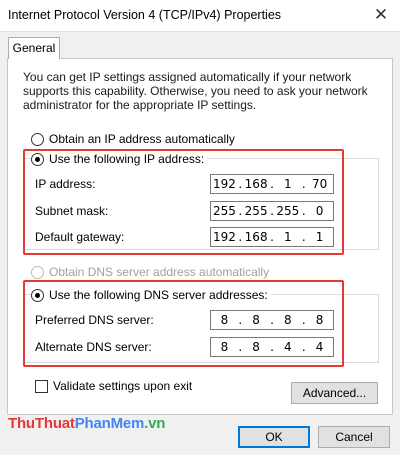 This screenshot has width=400, height=455. Describe the element at coordinates (256, 320) in the screenshot. I see `preferred-dns-octet-2: 8` at that location.